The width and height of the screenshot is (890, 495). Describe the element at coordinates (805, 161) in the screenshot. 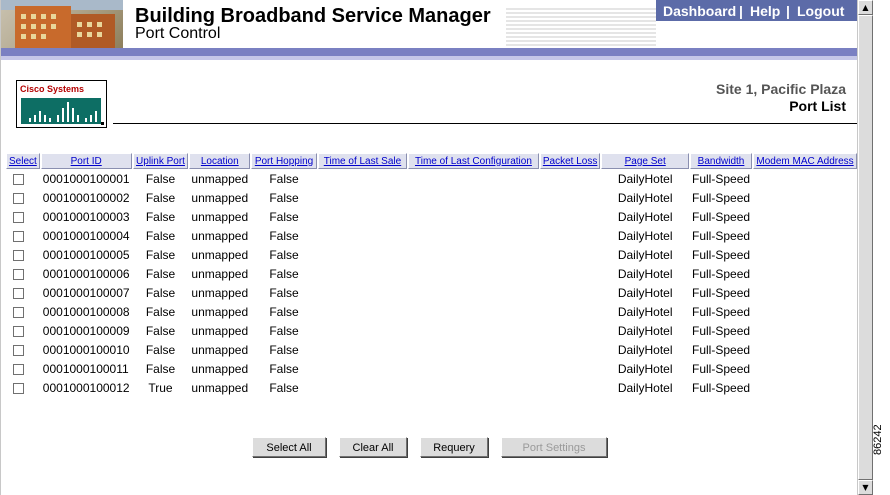

I see `column-header-modem-mac-address: Modem MAC Address` at that location.